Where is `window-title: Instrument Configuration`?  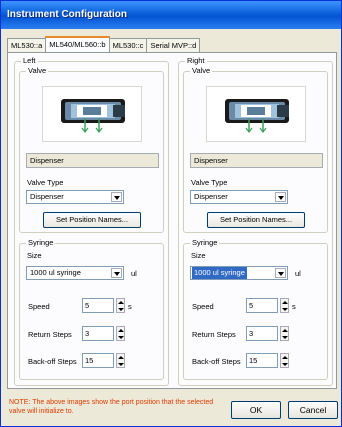 window-title: Instrument Configuration is located at coordinates (171, 15).